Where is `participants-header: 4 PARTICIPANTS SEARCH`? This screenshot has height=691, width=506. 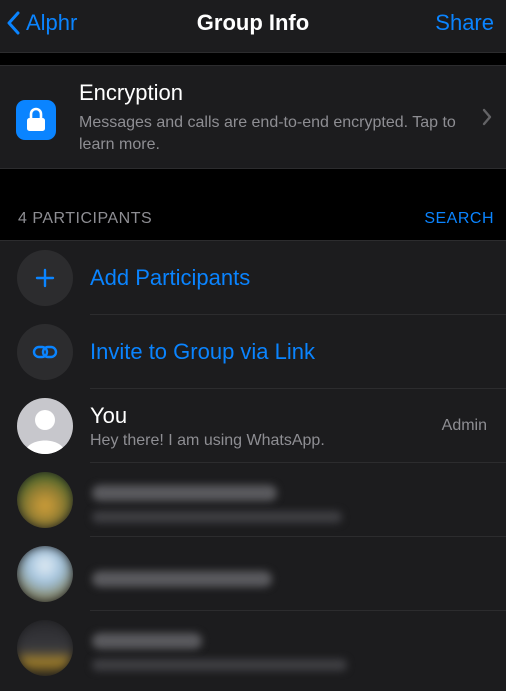 participants-header: 4 PARTICIPANTS SEARCH is located at coordinates (253, 220).